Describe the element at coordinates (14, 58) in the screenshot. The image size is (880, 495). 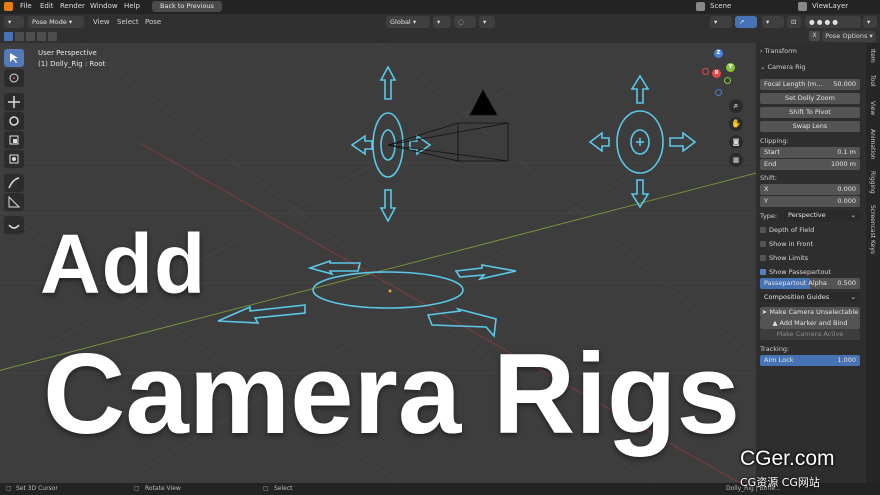
I see `select-box-tool` at that location.